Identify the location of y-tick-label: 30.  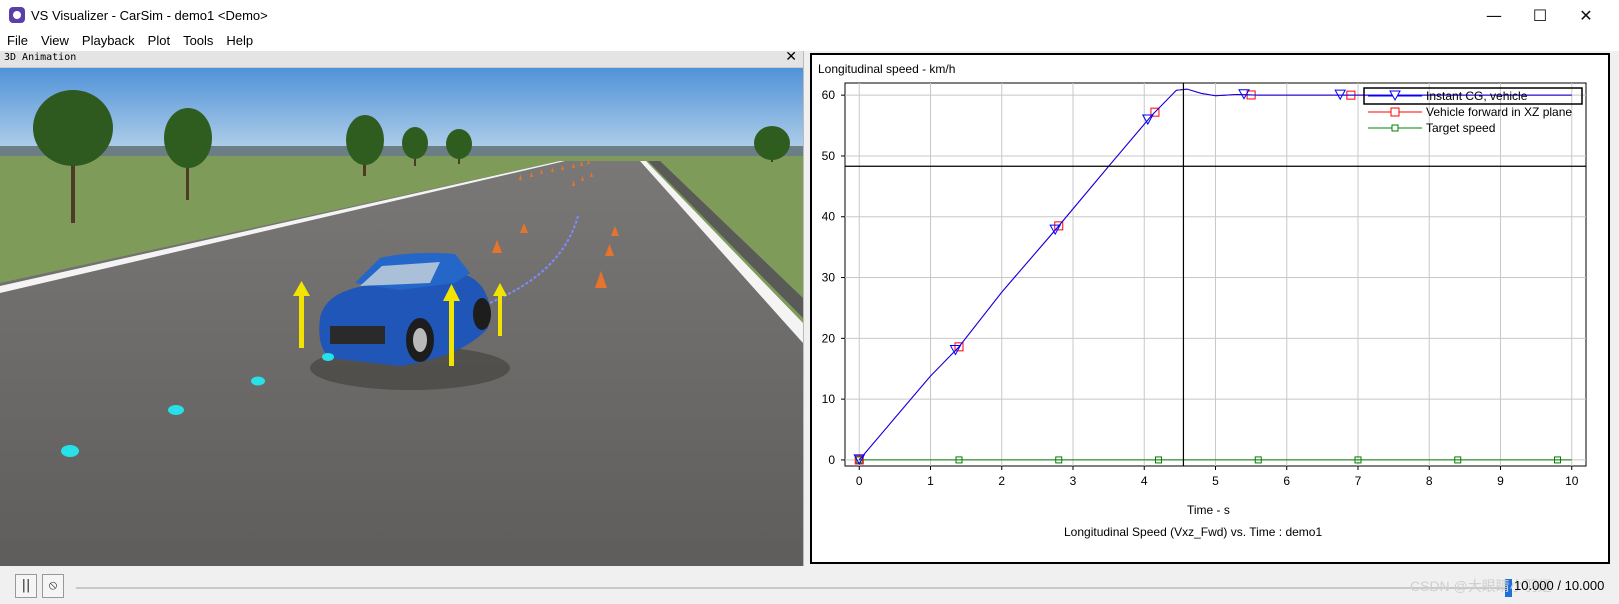
(829, 278).